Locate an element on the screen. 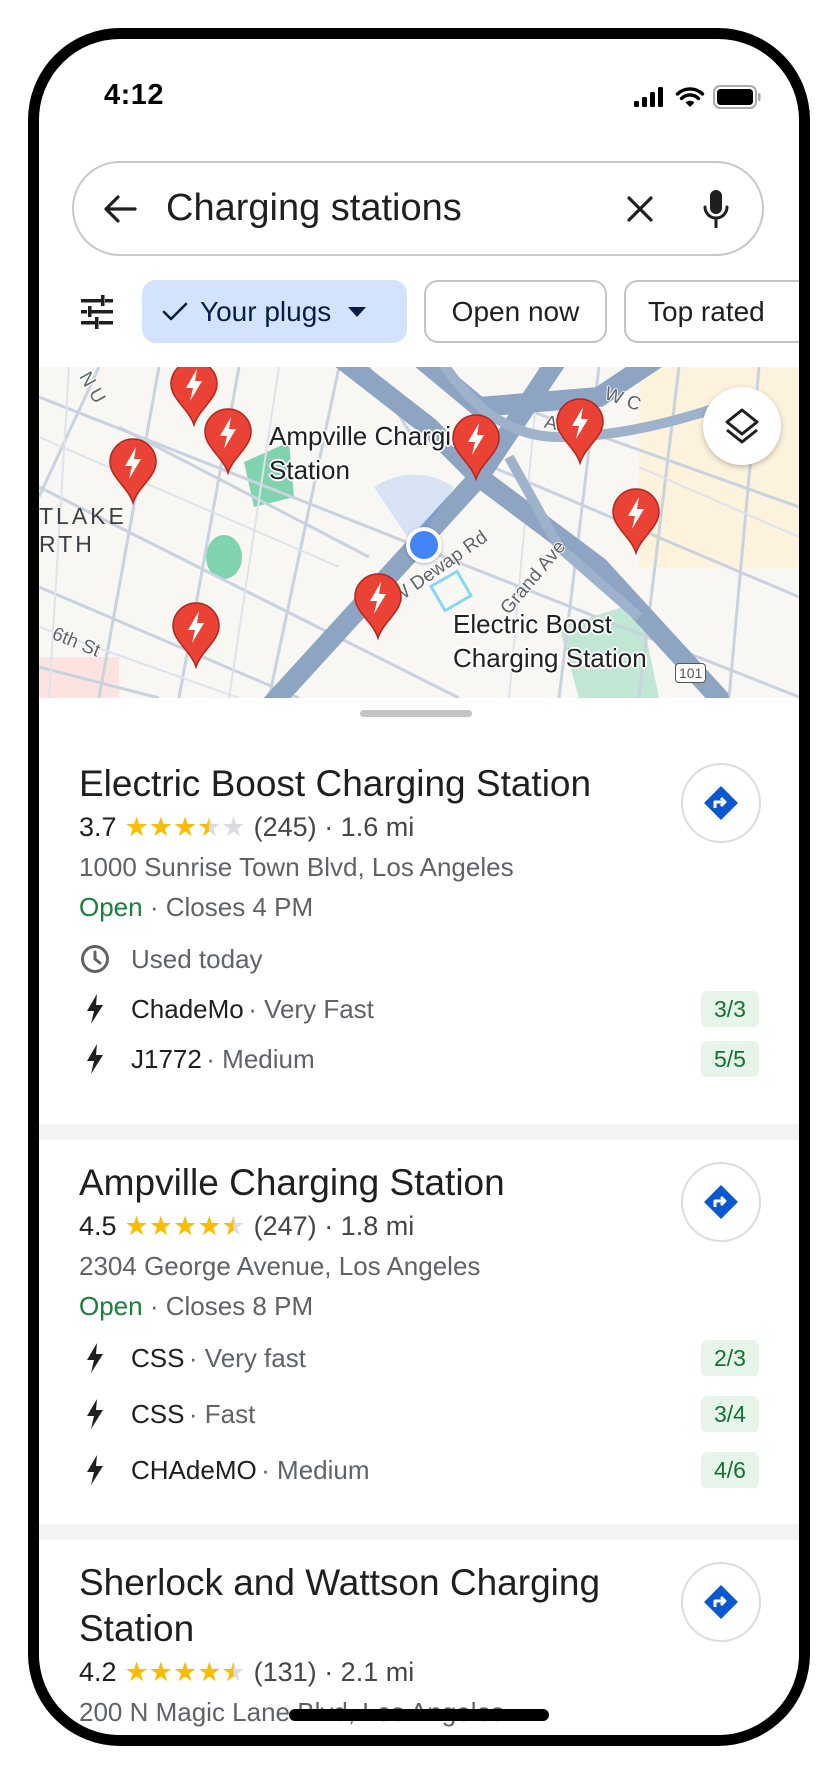  voice-search-button is located at coordinates (716, 209).